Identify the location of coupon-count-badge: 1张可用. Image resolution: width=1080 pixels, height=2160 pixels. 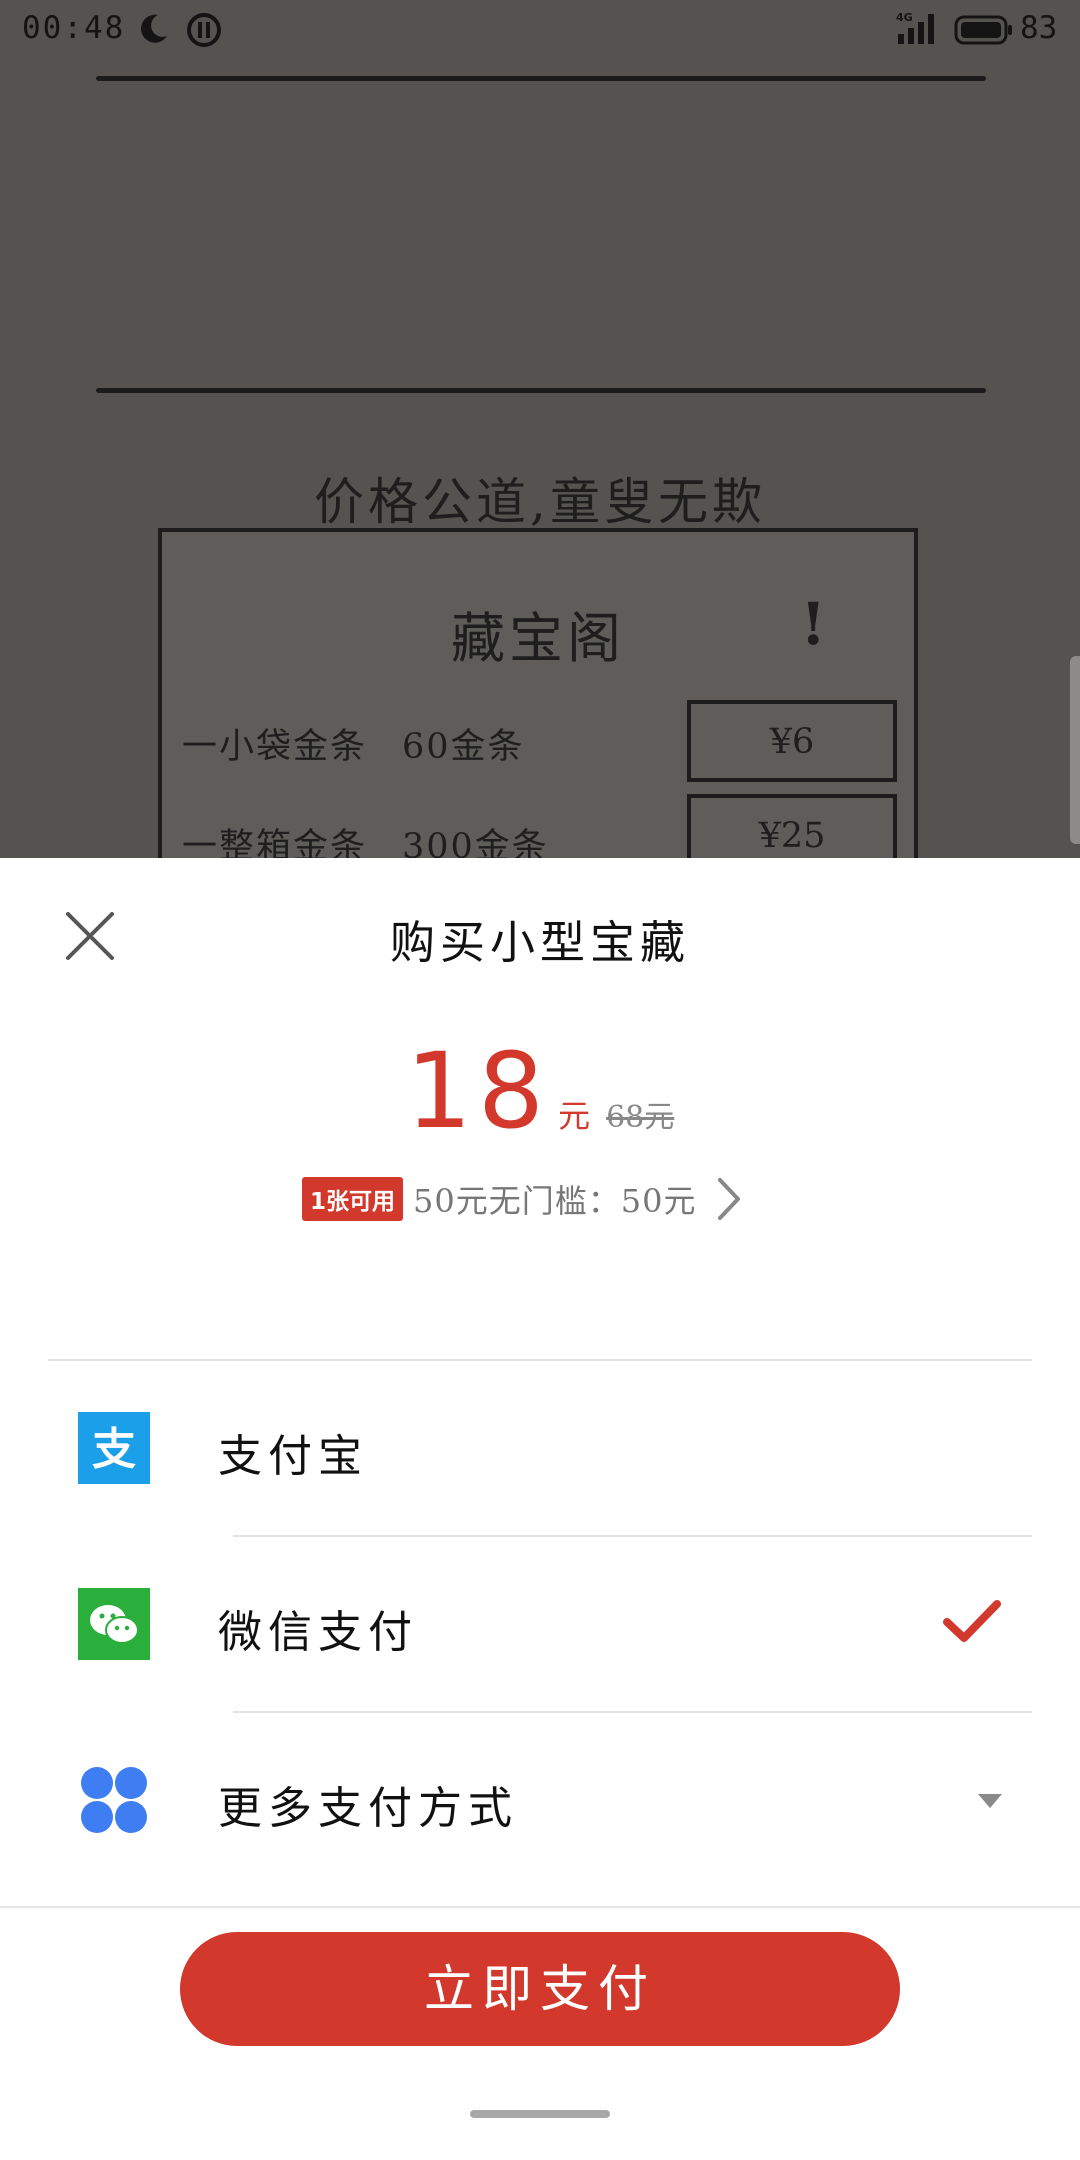
(353, 1199).